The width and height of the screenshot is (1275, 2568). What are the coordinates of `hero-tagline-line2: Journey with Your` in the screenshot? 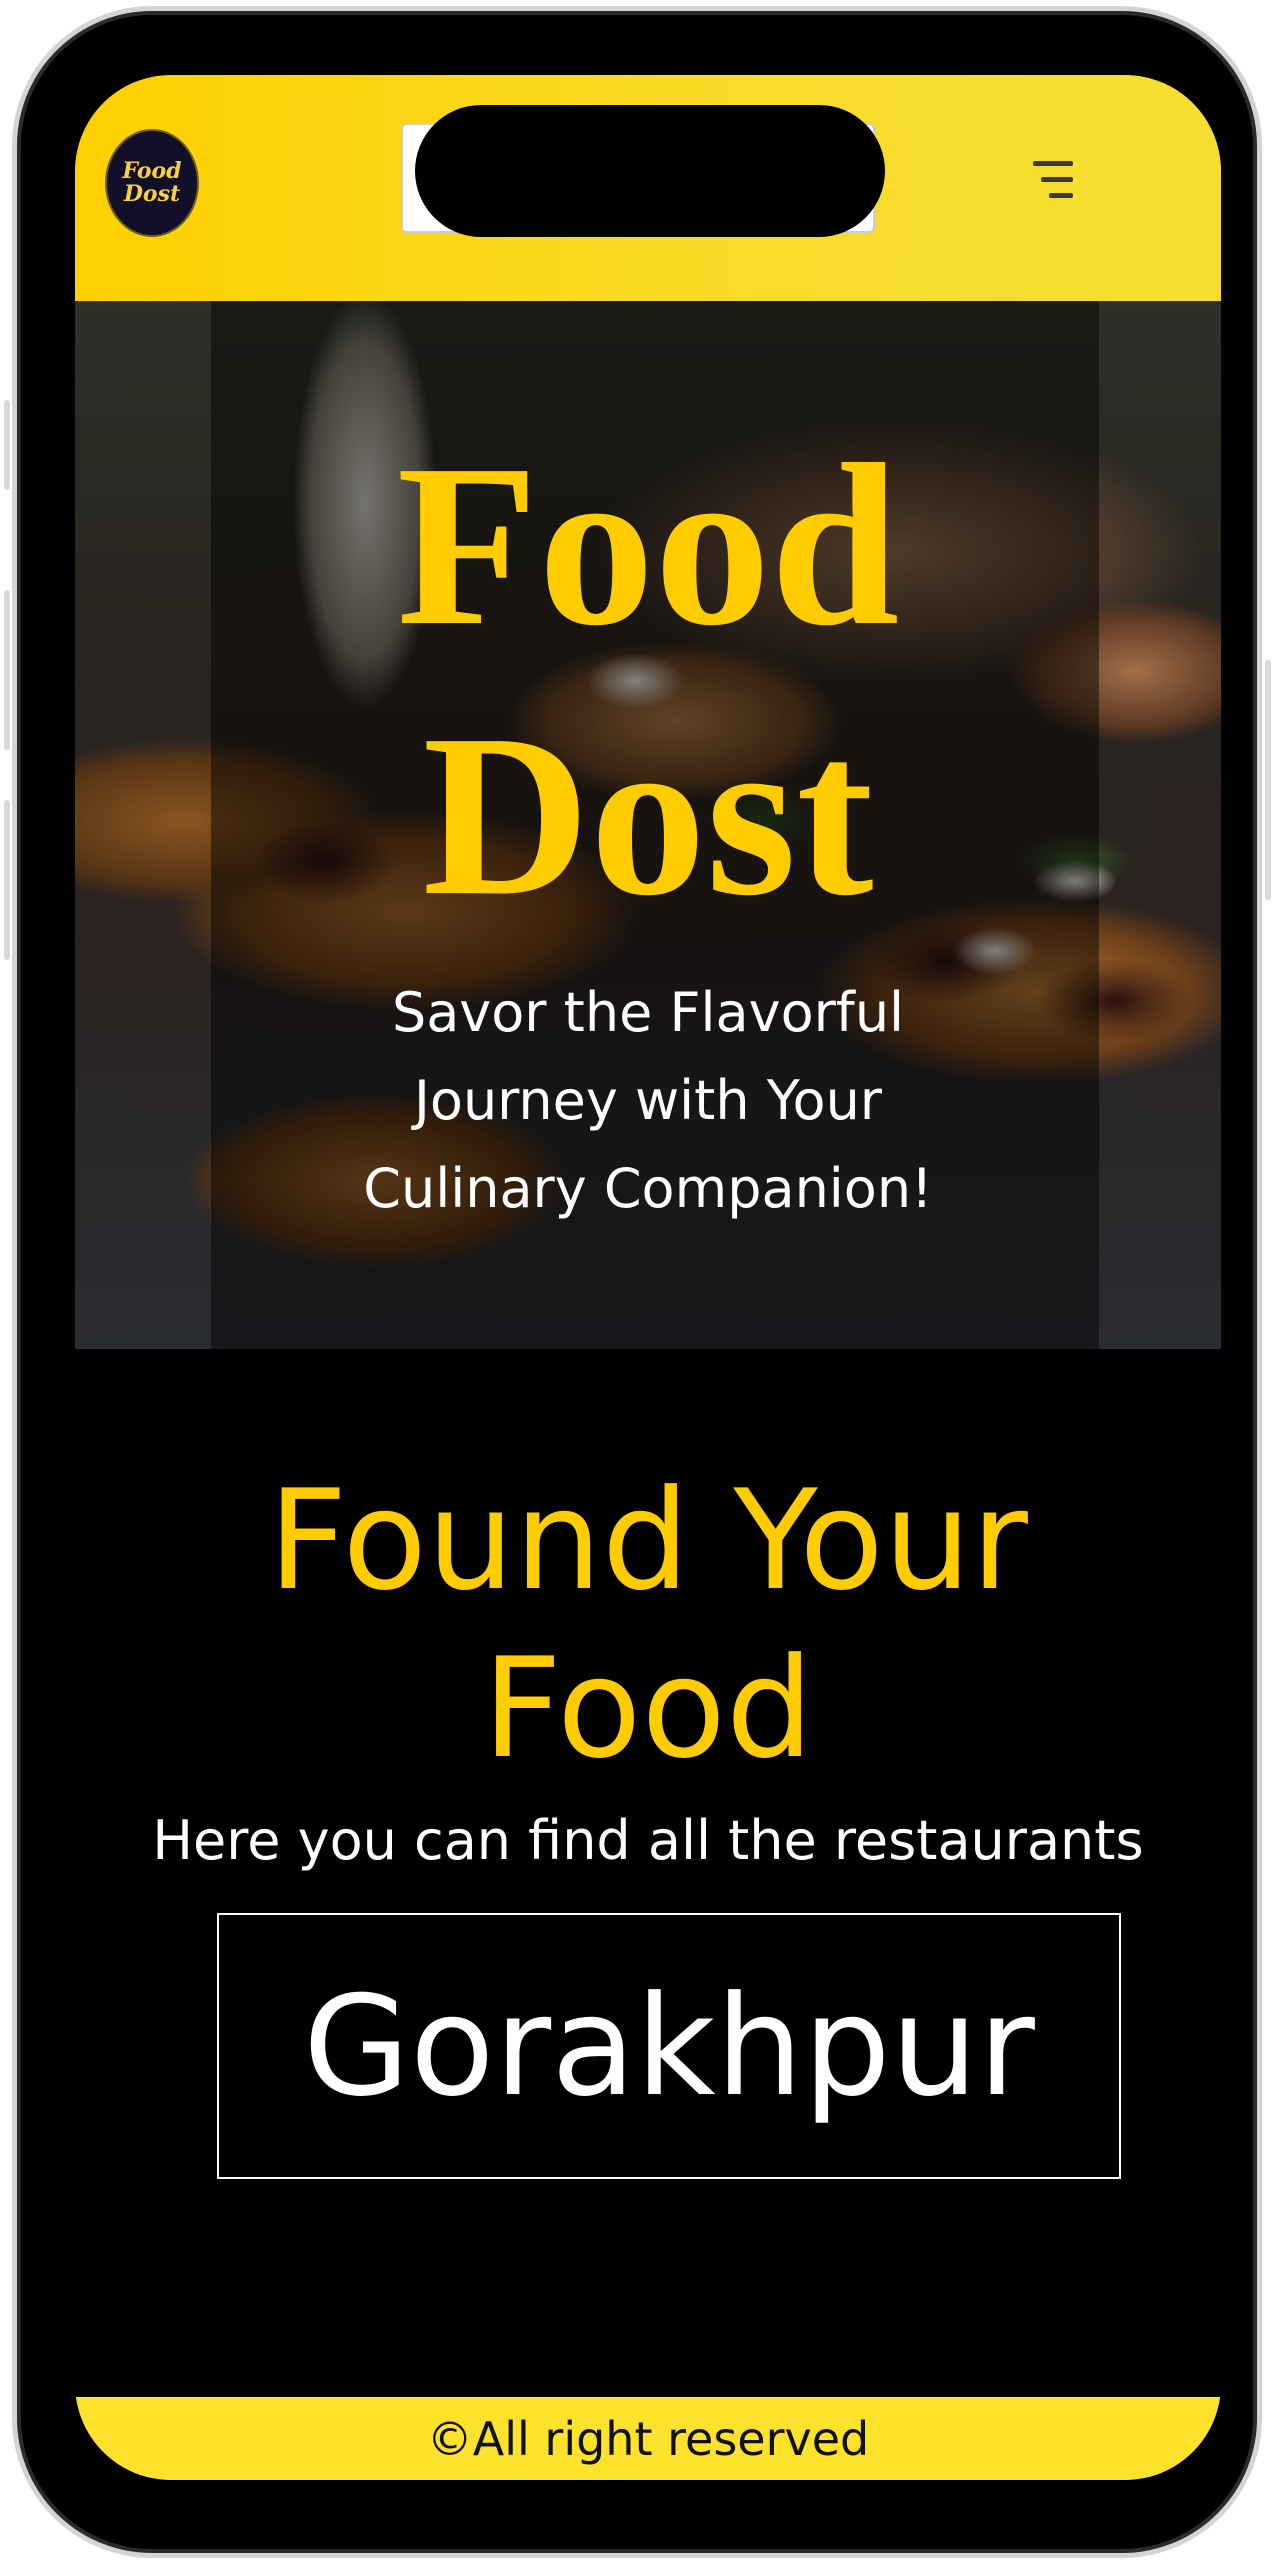 It's located at (648, 1100).